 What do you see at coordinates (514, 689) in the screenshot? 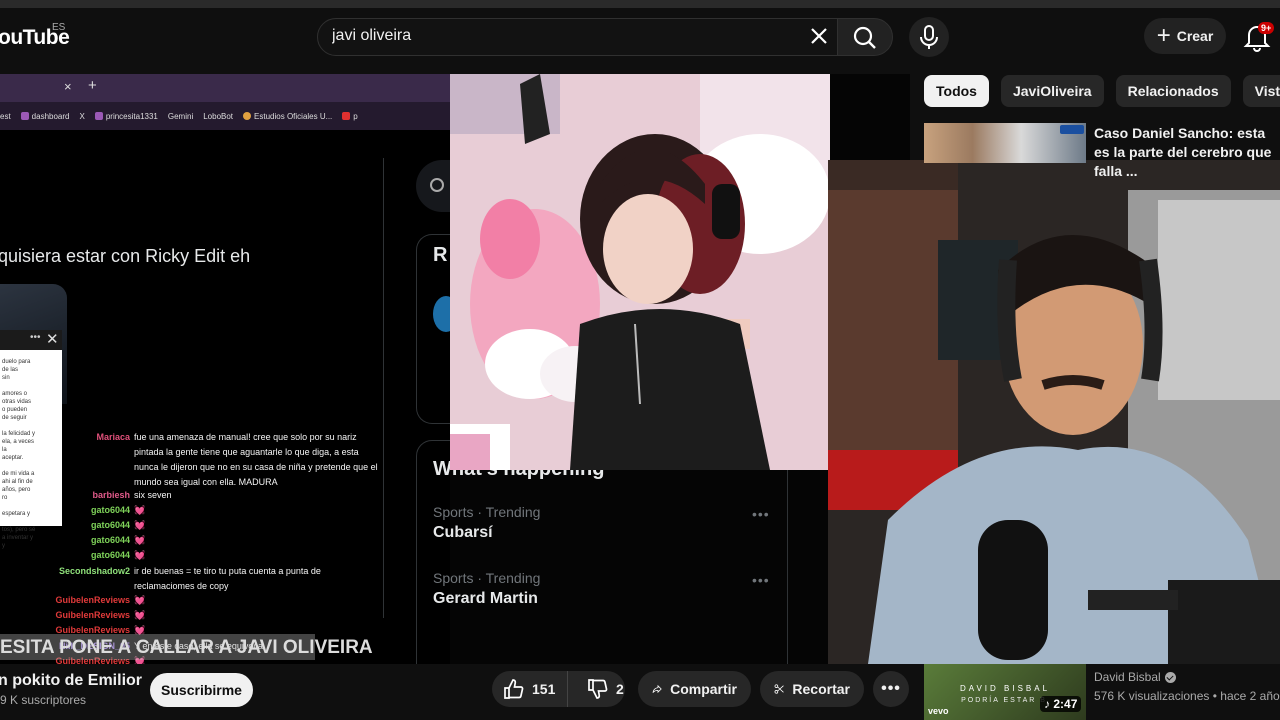
I see `thumbs-up-icon` at bounding box center [514, 689].